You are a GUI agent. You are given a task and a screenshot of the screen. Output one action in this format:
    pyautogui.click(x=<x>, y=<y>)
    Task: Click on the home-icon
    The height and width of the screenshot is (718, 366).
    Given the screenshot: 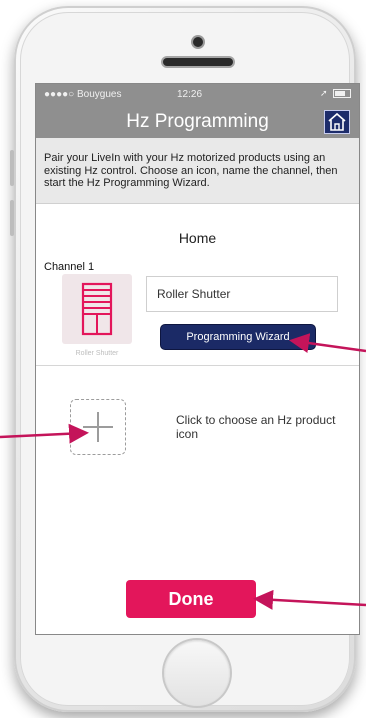 What is the action you would take?
    pyautogui.click(x=337, y=122)
    